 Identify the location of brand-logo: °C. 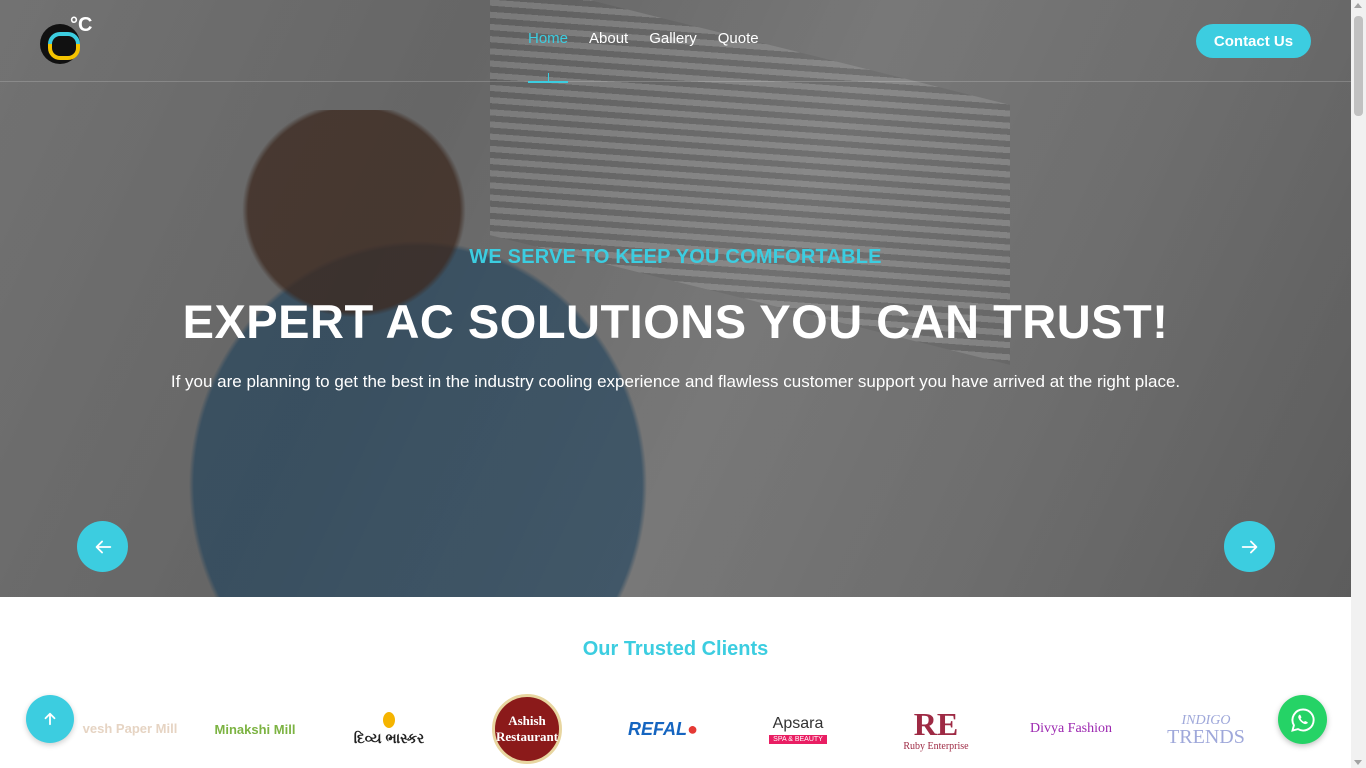
(68, 41).